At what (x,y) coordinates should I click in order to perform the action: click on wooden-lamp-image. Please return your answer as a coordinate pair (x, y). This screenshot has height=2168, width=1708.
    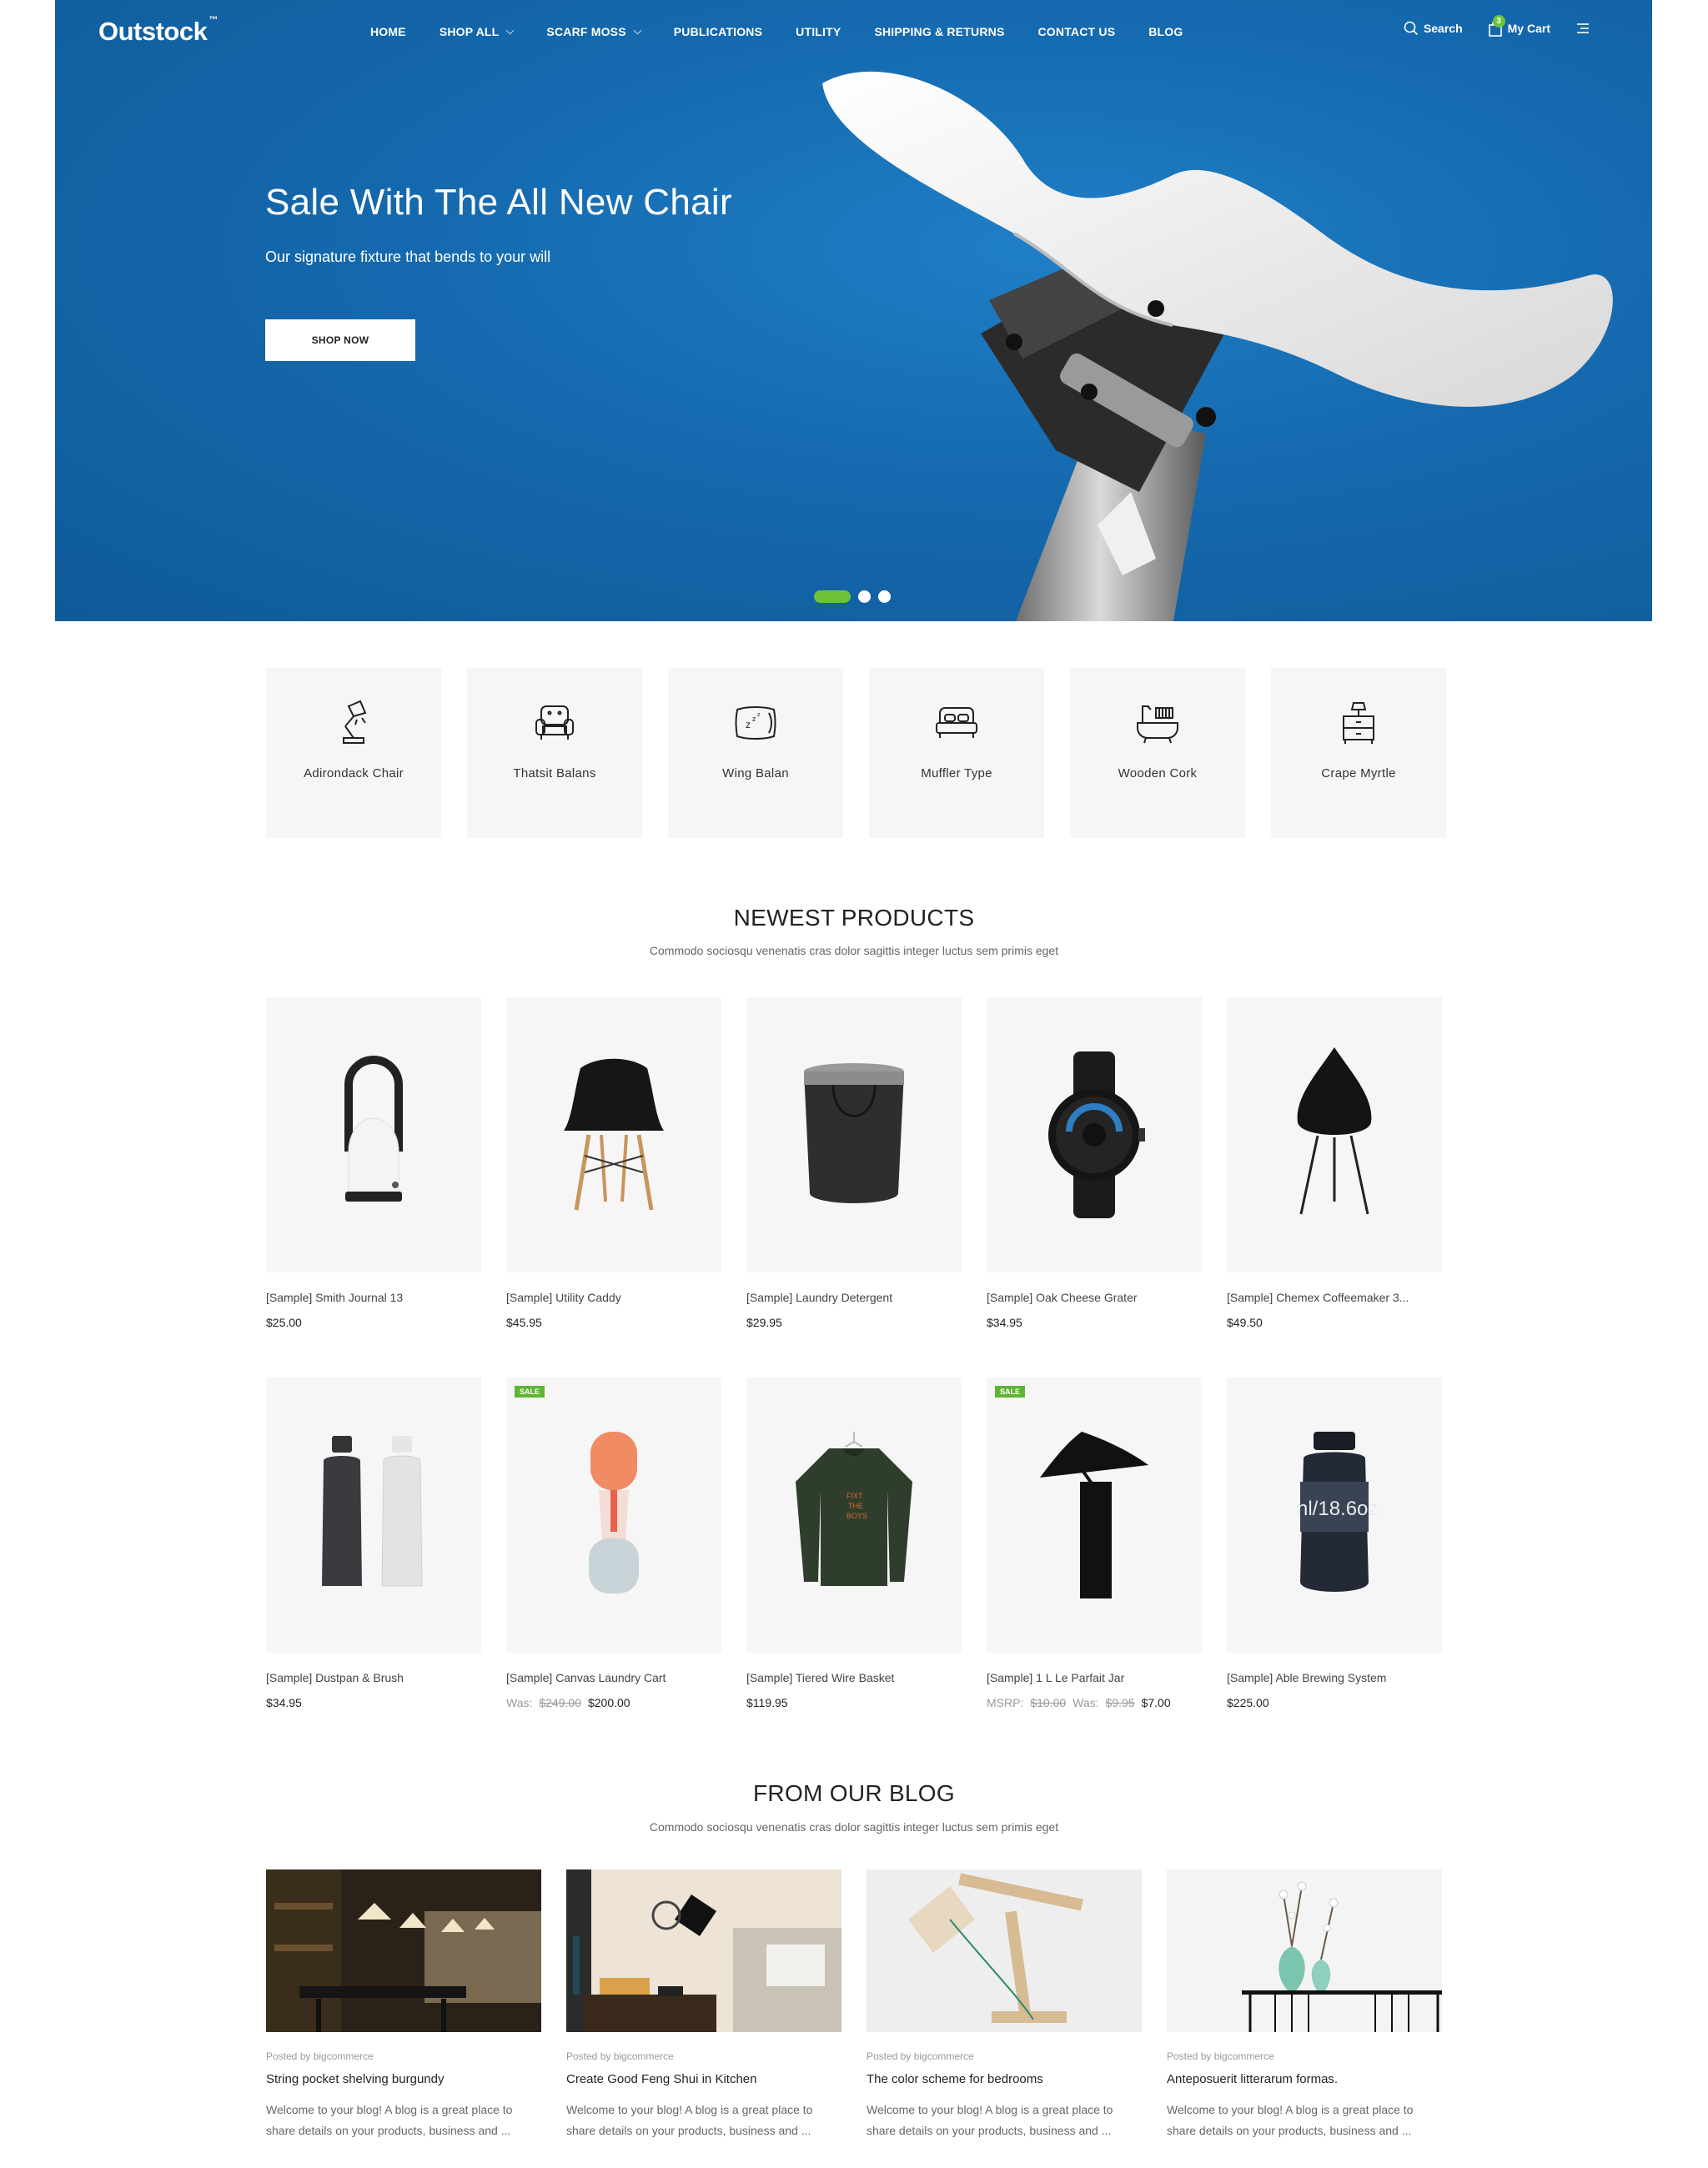
    Looking at the image, I should click on (1004, 1950).